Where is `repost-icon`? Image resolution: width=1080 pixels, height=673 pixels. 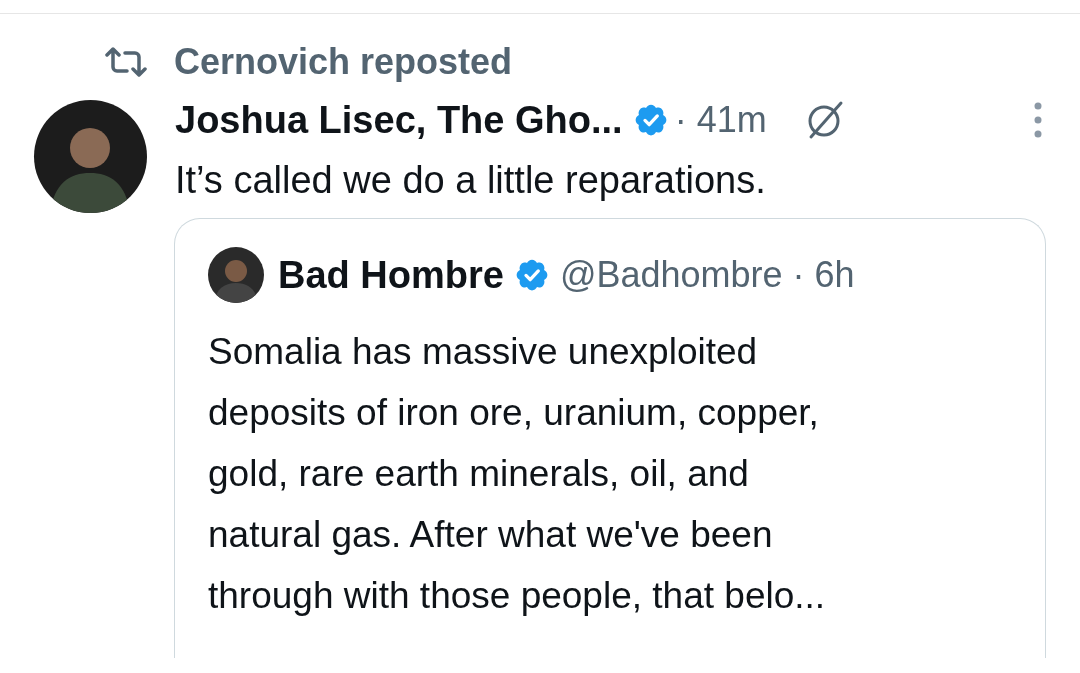
repost-icon is located at coordinates (126, 62).